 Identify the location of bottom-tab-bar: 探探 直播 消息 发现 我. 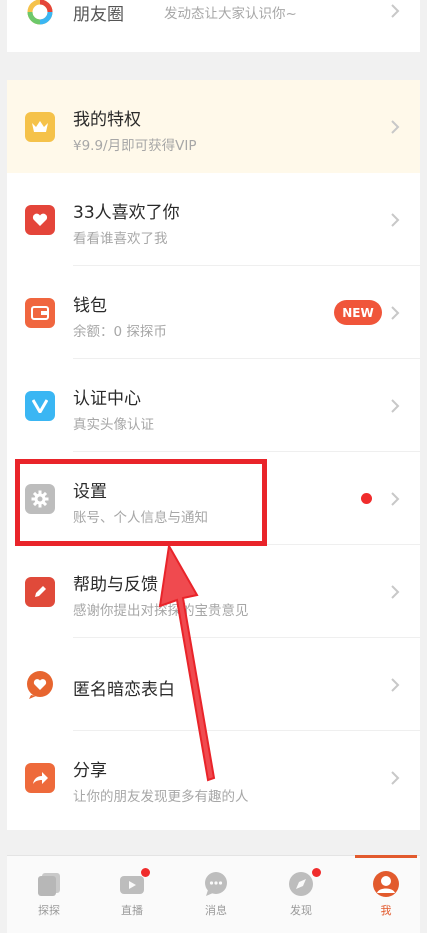
(213, 894).